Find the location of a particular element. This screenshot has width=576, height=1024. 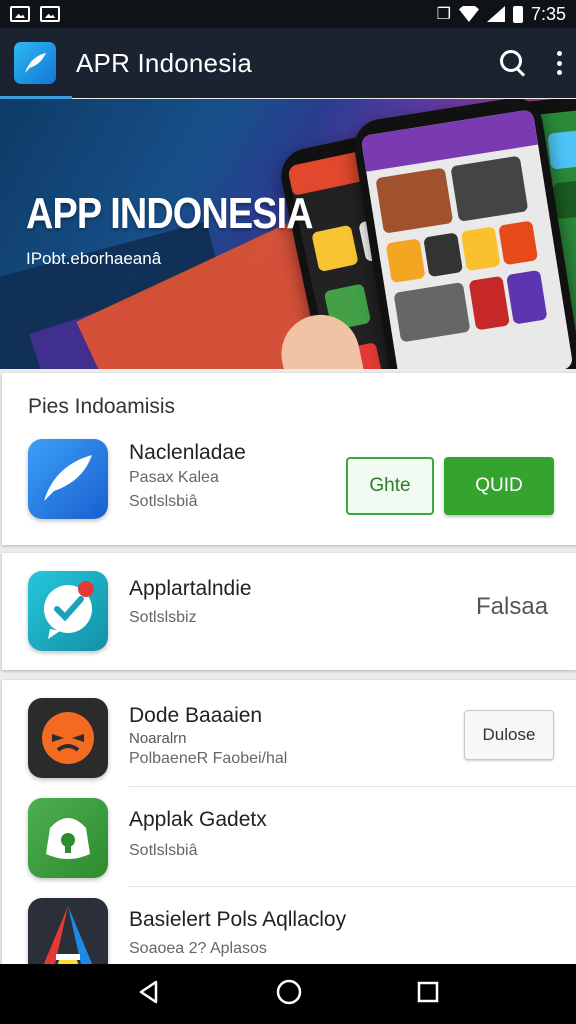

app-card: Applartalndie Sotlslsbiz Falsaa is located at coordinates (289, 611).